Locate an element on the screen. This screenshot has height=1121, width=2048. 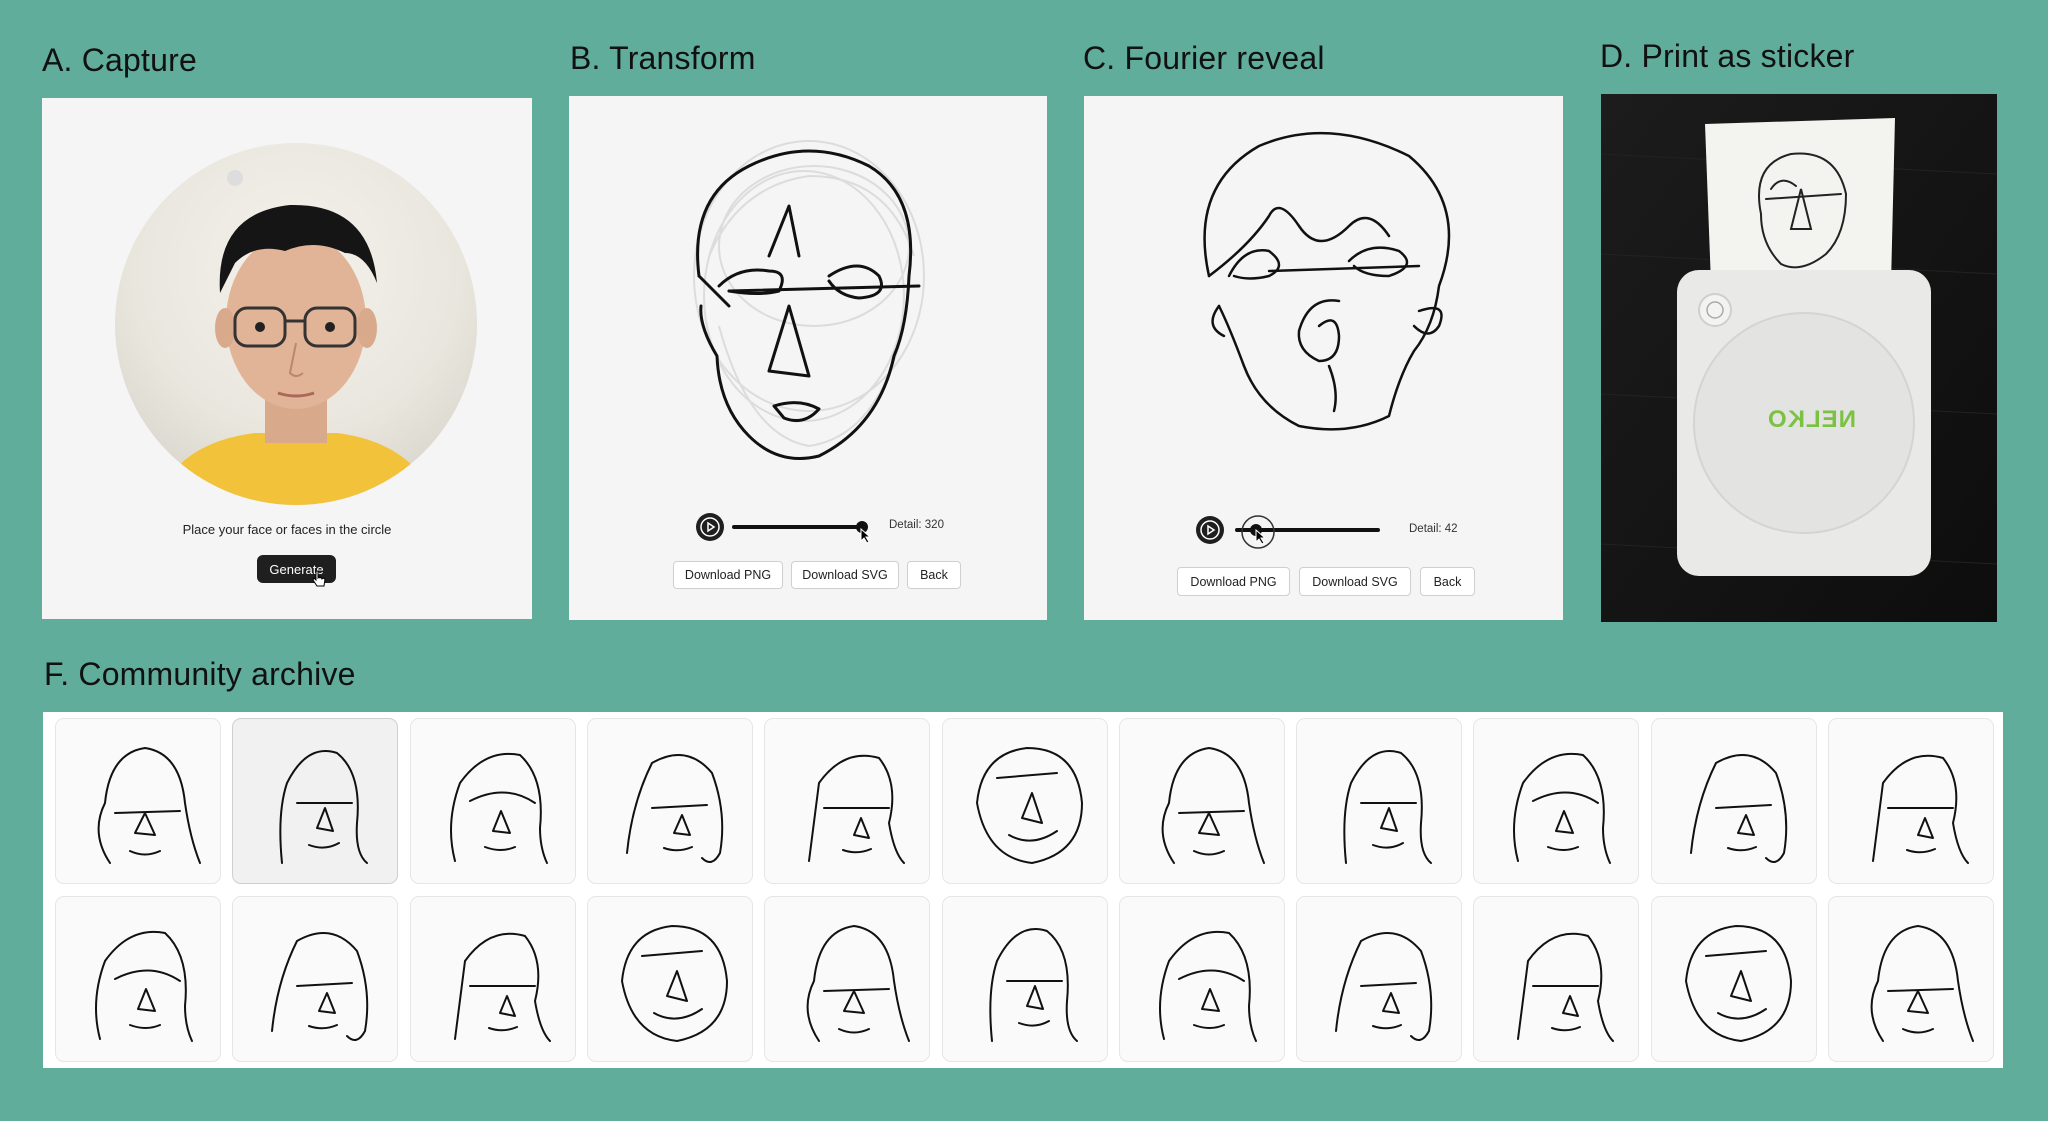
section-title-archive: F. Community archive is located at coordinates (200, 674).